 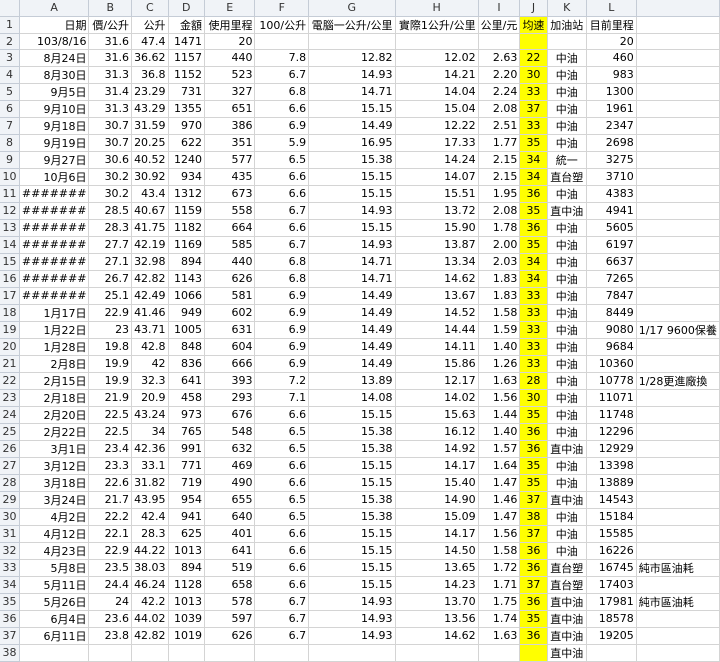 What do you see at coordinates (110, 517) in the screenshot?
I see `cell: 22.2` at bounding box center [110, 517].